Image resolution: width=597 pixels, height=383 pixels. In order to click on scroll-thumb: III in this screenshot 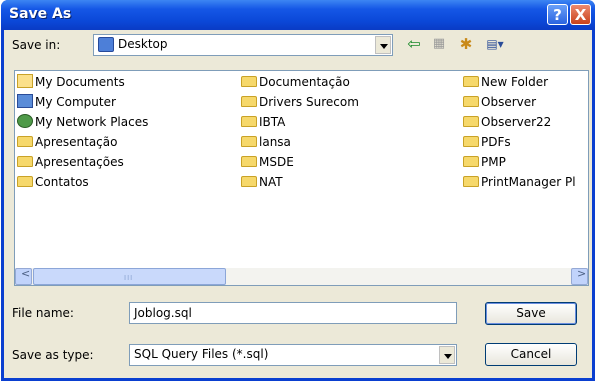, I will do `click(129, 276)`.